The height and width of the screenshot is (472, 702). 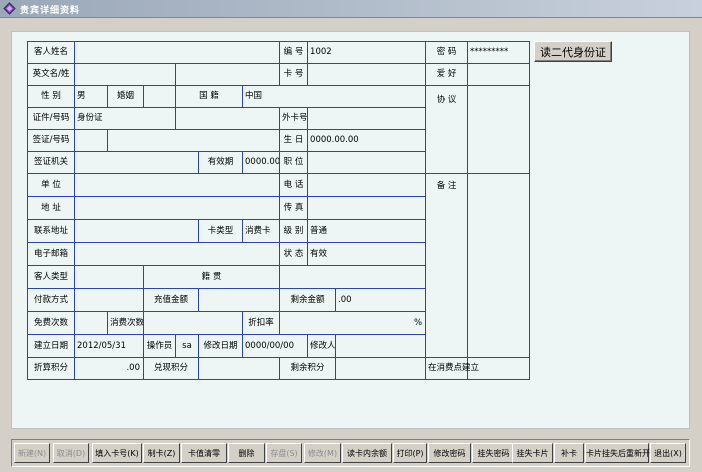 I want to click on origin-label: 籍 贯, so click(x=211, y=277).